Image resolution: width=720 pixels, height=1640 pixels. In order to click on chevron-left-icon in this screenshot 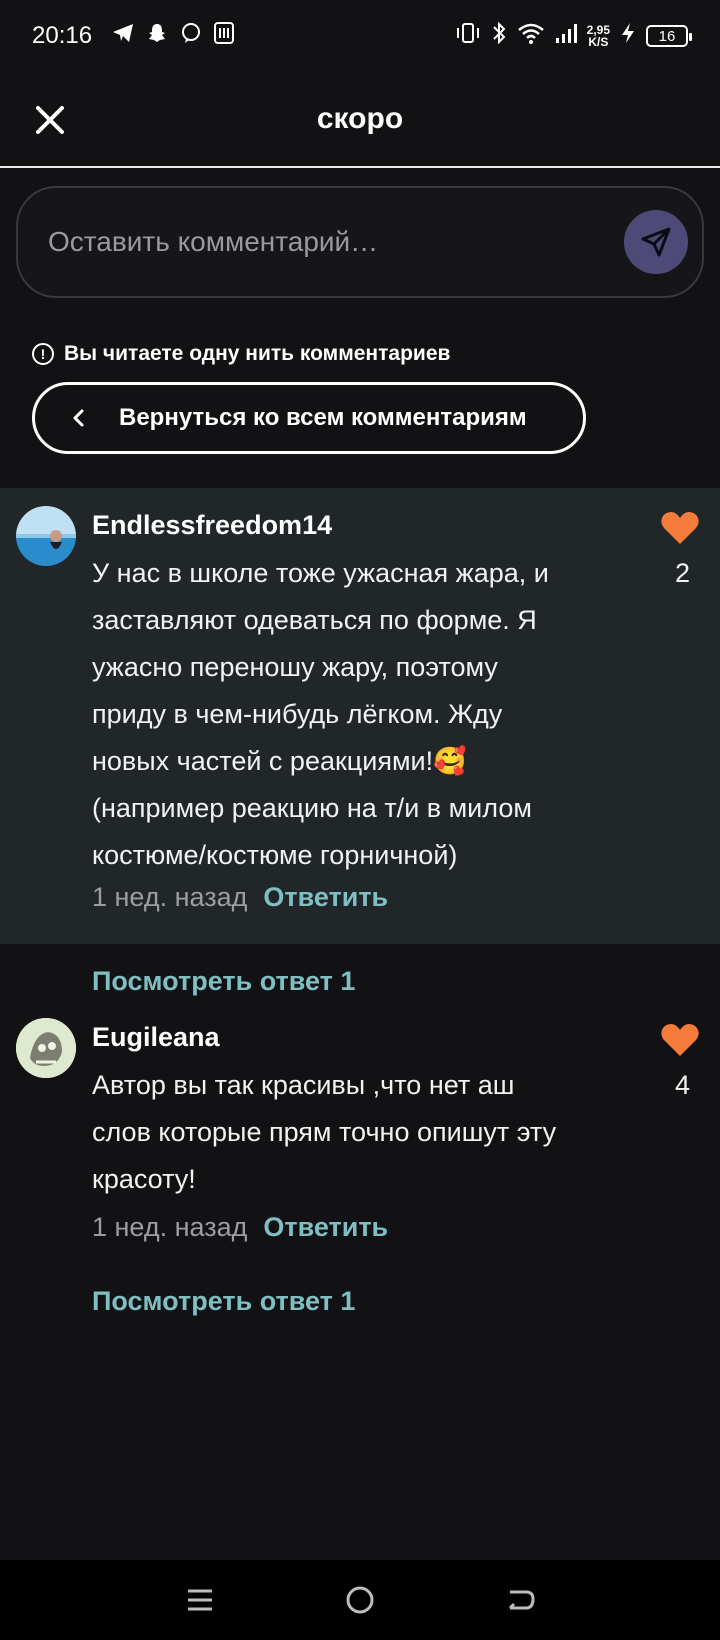, I will do `click(78, 418)`.